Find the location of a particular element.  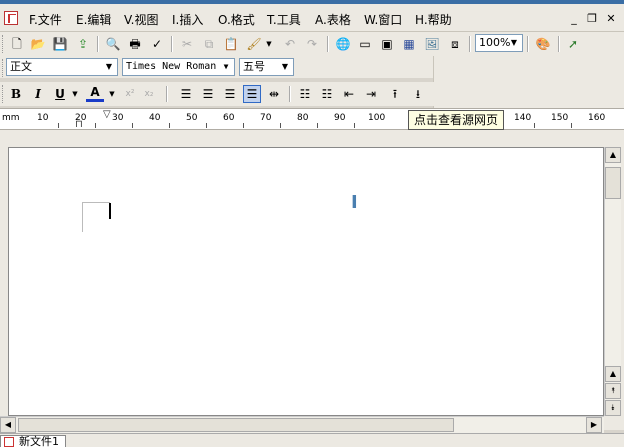

previous-page-button: ⯭ is located at coordinates (613, 391).